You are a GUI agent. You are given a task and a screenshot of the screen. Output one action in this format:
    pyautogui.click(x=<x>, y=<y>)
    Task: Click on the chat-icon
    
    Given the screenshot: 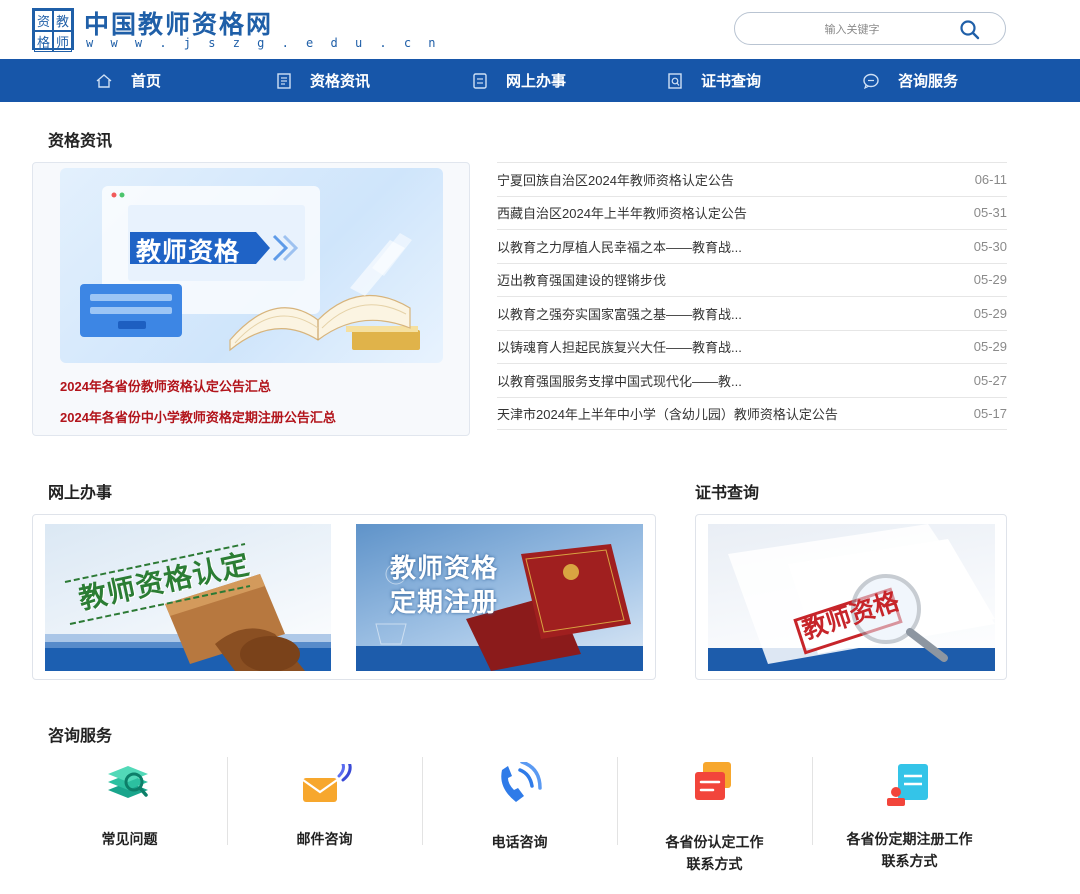 What is the action you would take?
    pyautogui.click(x=871, y=81)
    